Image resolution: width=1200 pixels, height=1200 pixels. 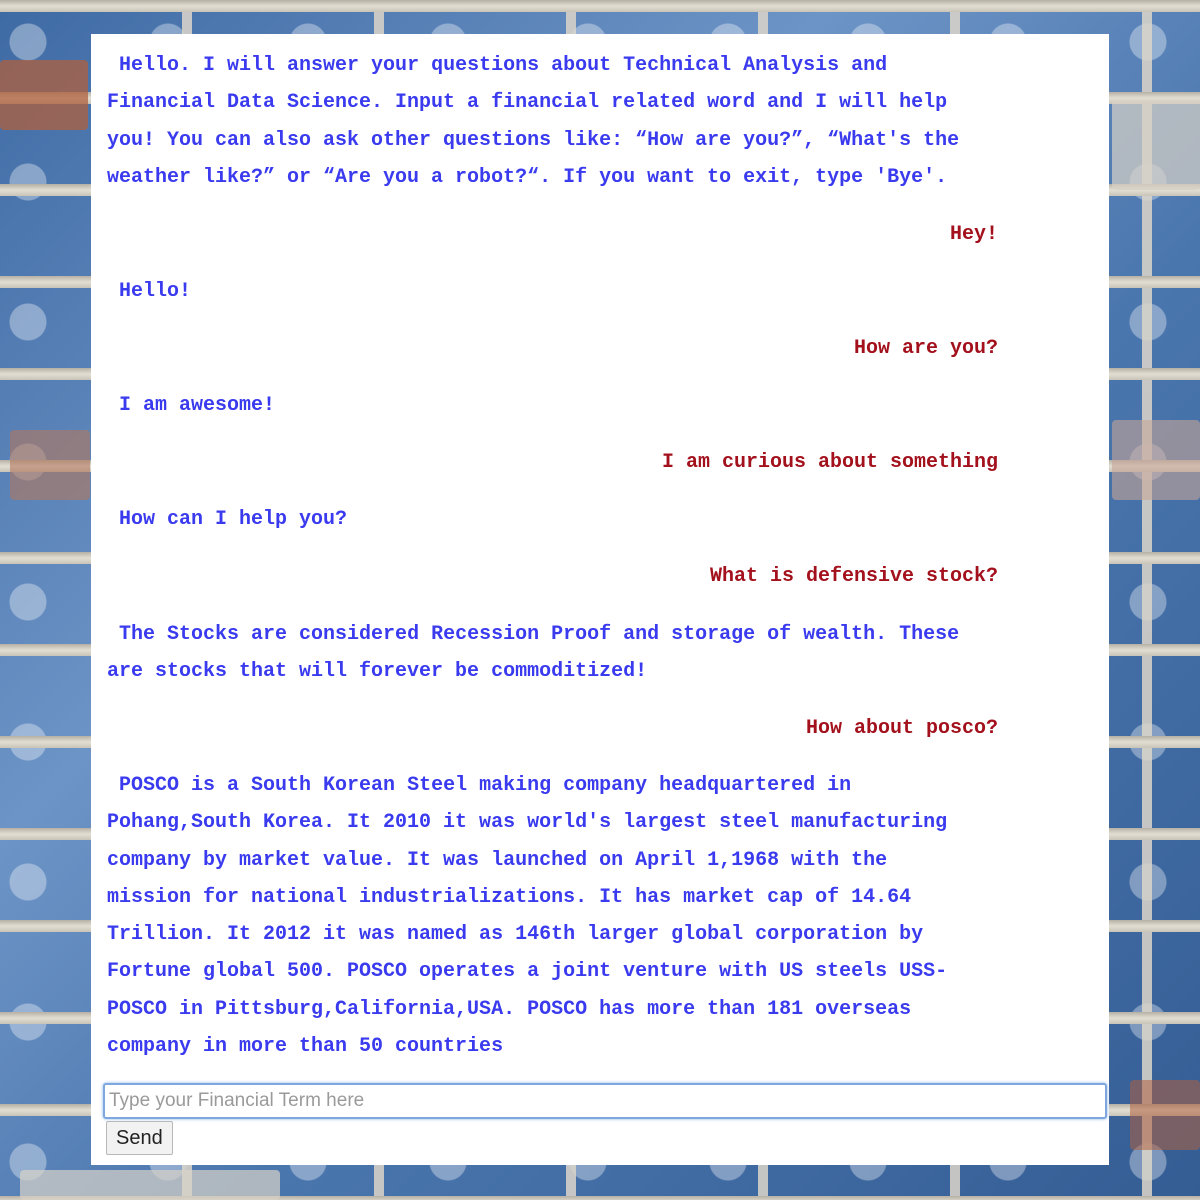 I want to click on input-area: Send, so click(x=605, y=1119).